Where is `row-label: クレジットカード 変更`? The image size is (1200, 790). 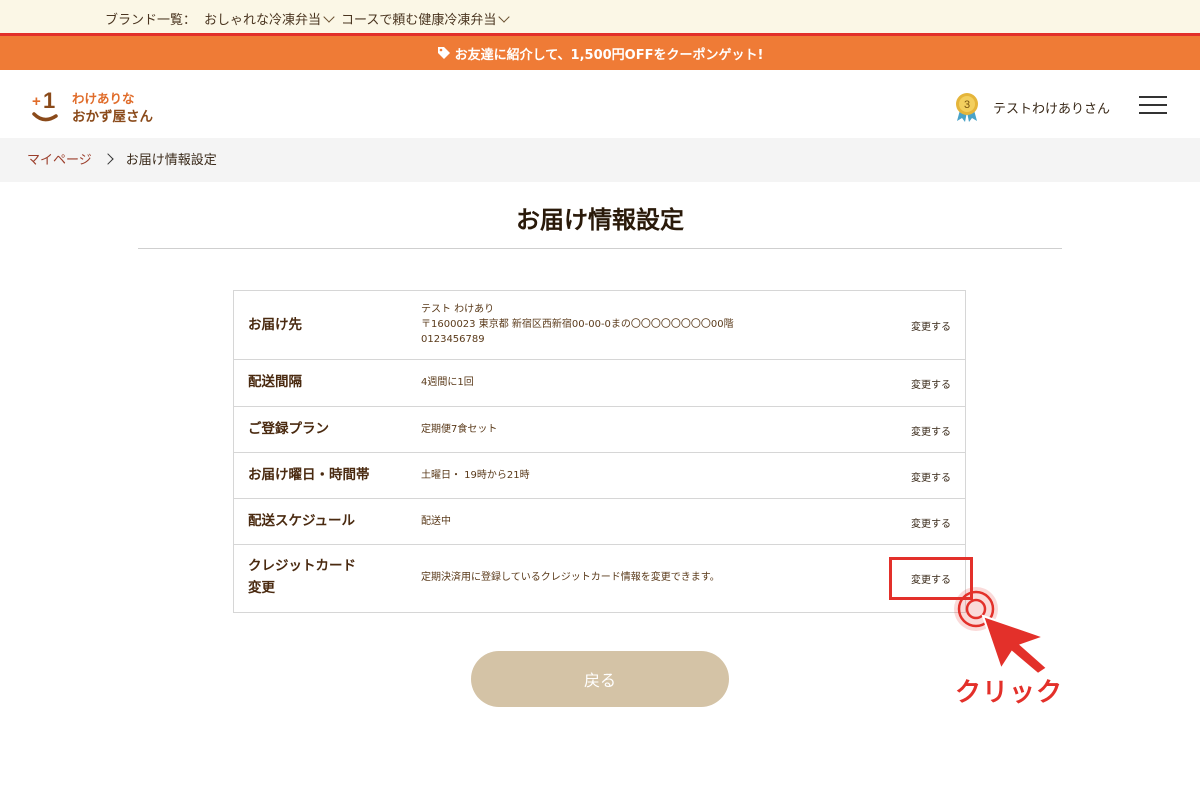
row-label: クレジットカード 変更 is located at coordinates (302, 577).